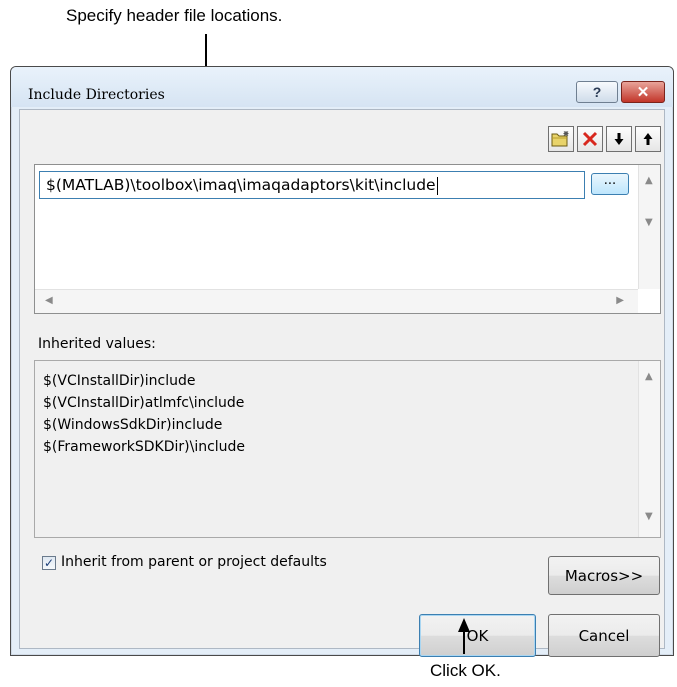 The image size is (677, 687). I want to click on move-down-button, so click(619, 139).